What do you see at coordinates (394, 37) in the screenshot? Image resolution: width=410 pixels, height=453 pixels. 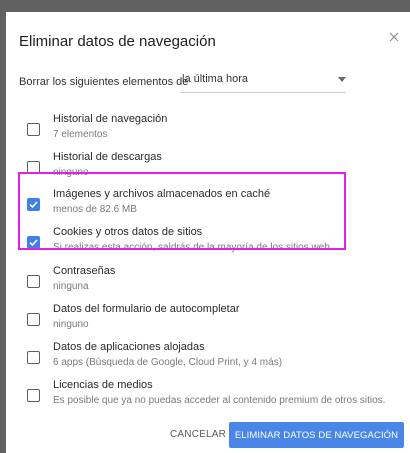 I see `close-icon` at bounding box center [394, 37].